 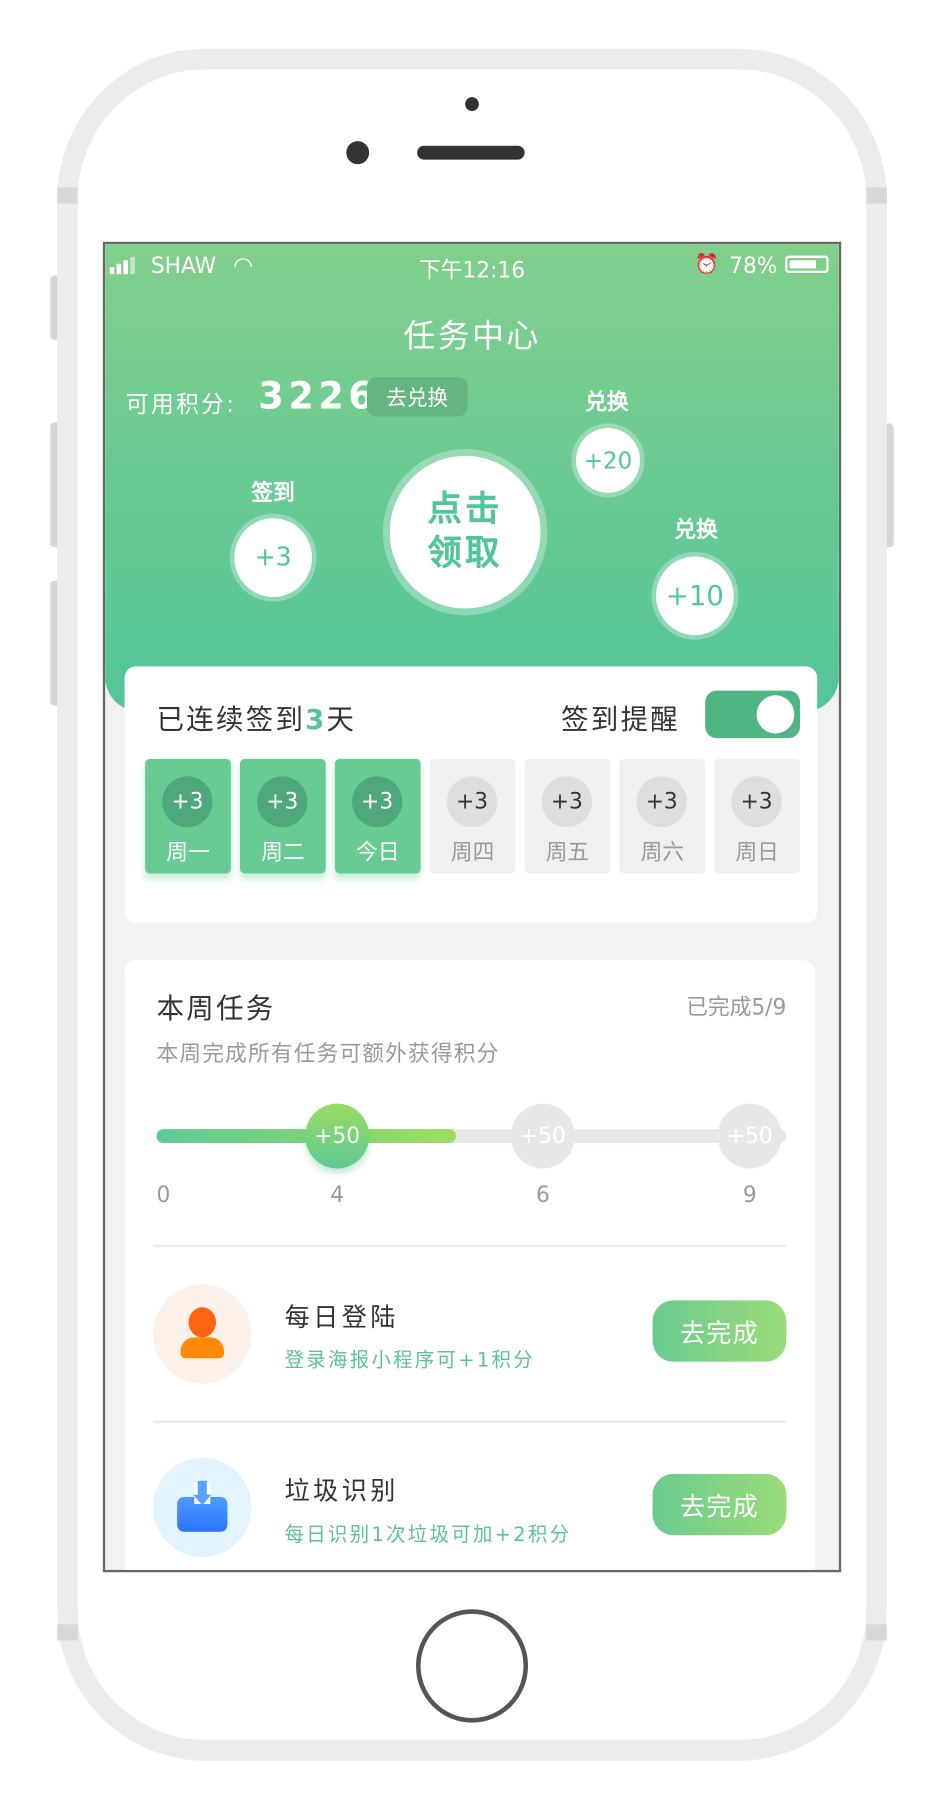 I want to click on home-button, so click(x=472, y=1666).